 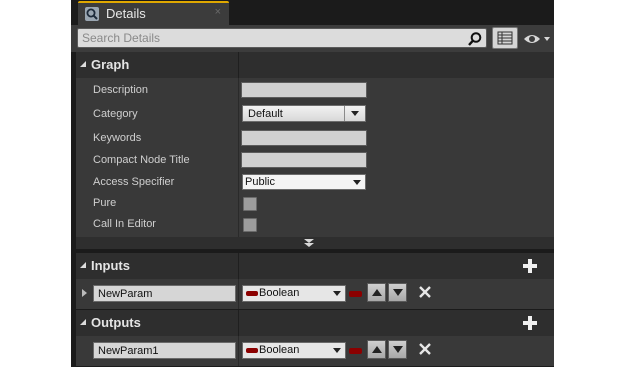 What do you see at coordinates (315, 65) in the screenshot?
I see `graph-section-header: Graph` at bounding box center [315, 65].